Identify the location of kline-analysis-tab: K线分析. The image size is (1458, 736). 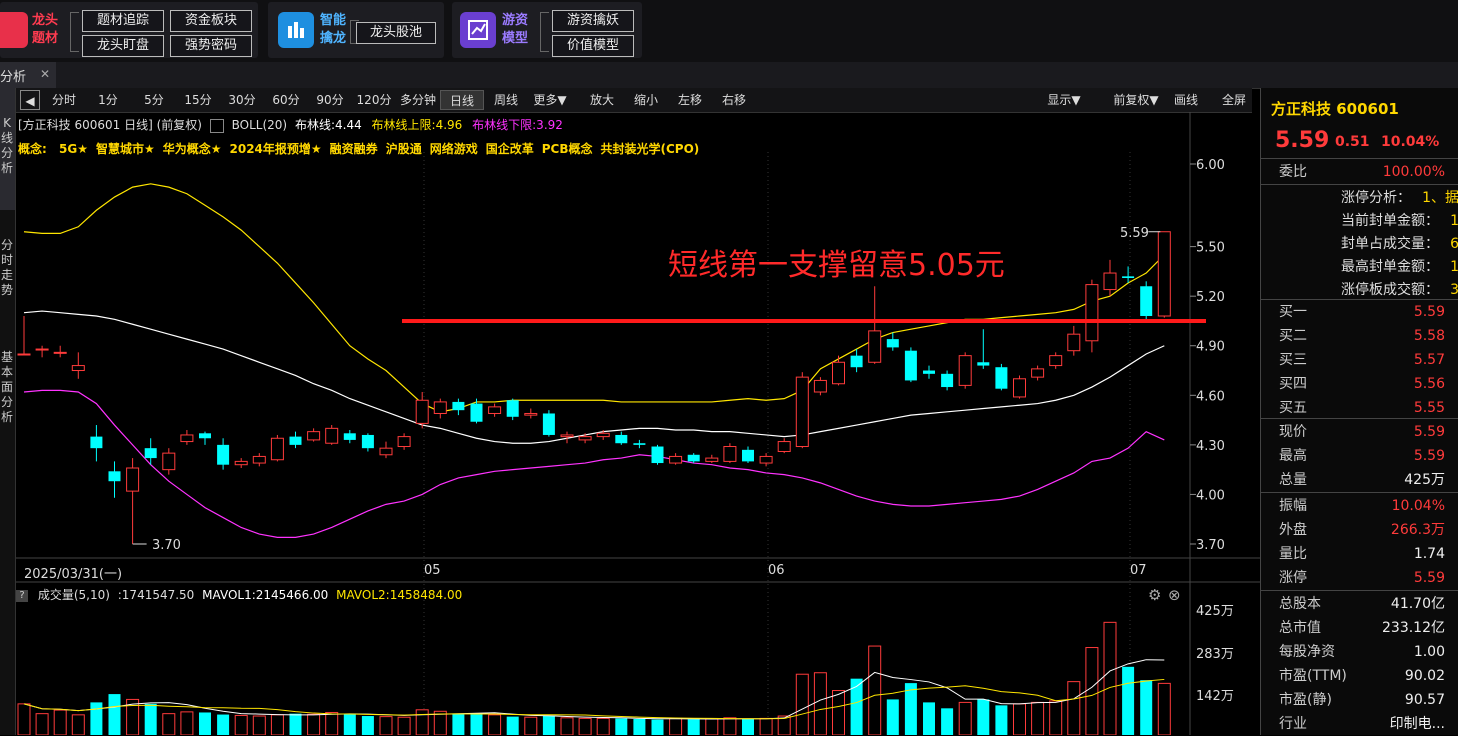
(7, 146).